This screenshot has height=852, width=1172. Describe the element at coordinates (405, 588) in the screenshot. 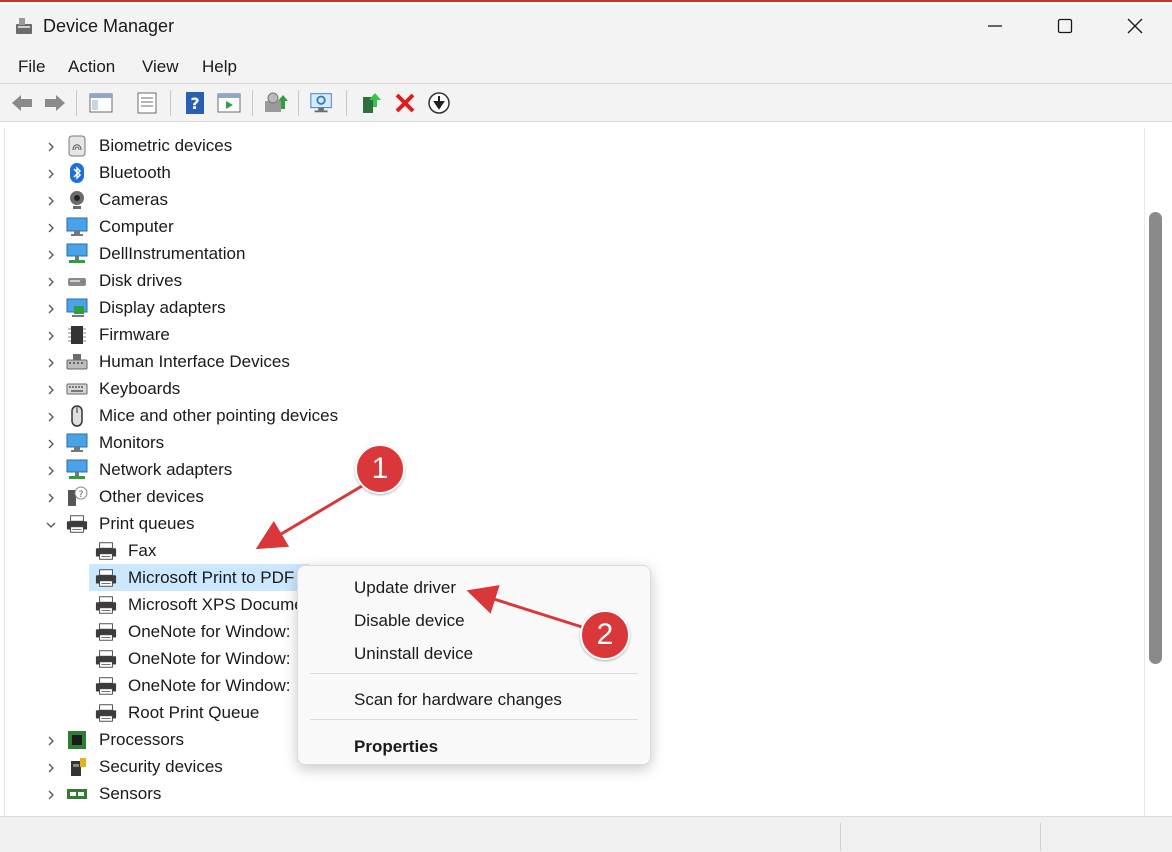

I see `ctx-update-driver: Update driver` at that location.